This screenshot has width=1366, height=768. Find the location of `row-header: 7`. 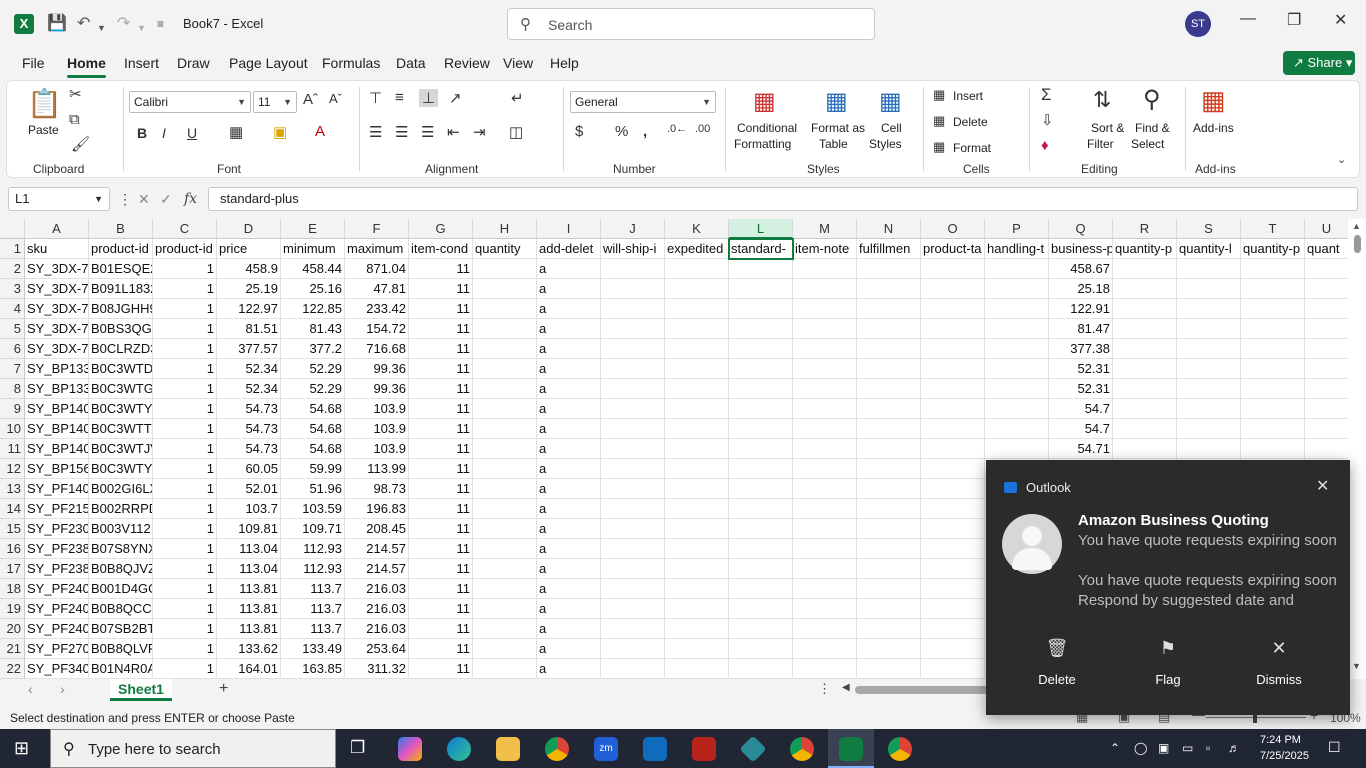

row-header: 7 is located at coordinates (12, 369).